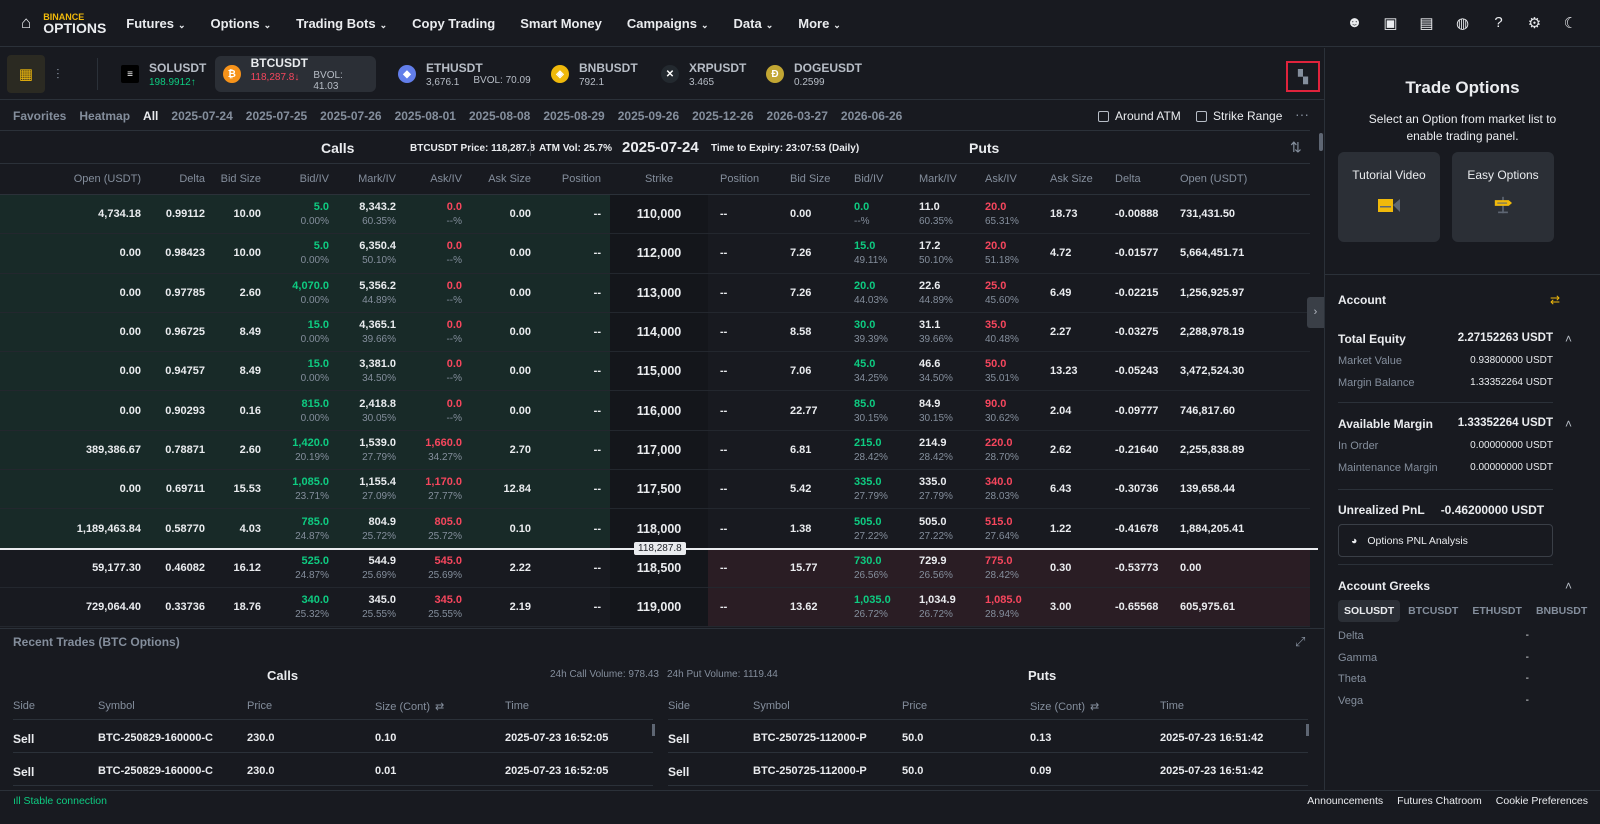 The width and height of the screenshot is (1600, 824). I want to click on put-ask-size-cell: 6.43, so click(1070, 489).